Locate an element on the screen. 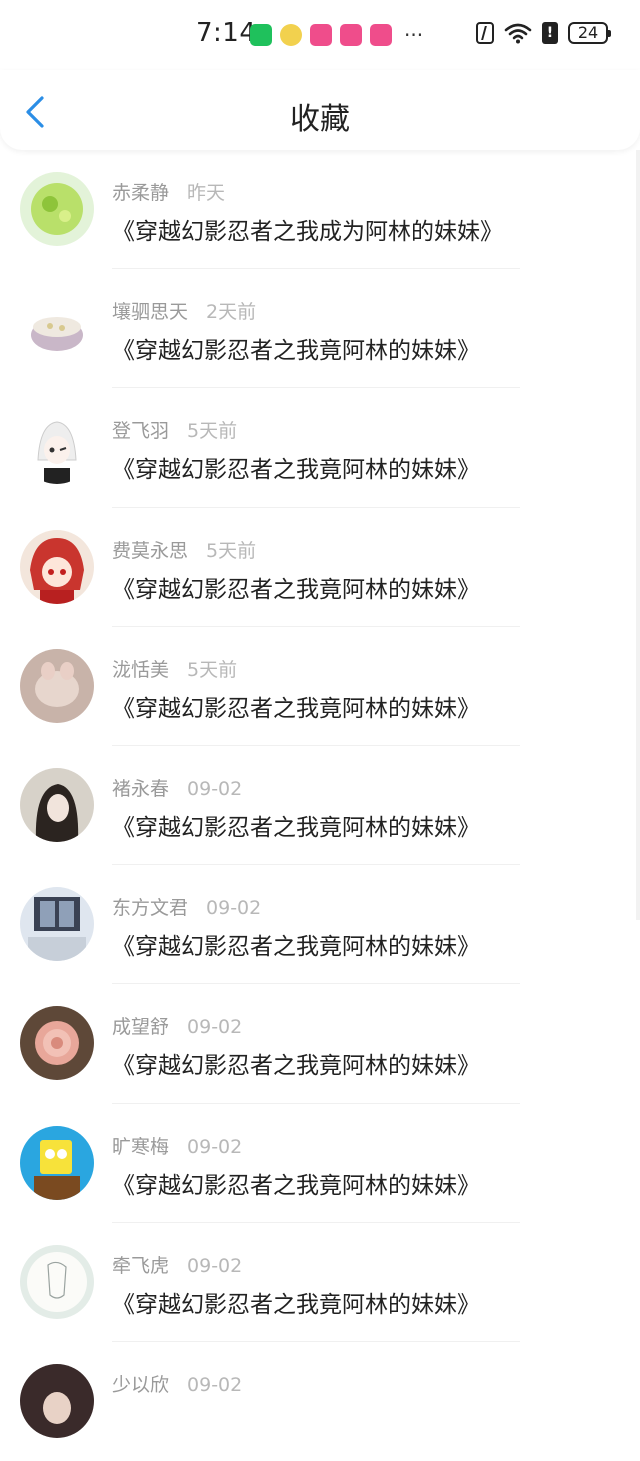 Image resolution: width=640 pixels, height=1461 pixels. list-item: 少以欣 09-02 is located at coordinates (320, 1401).